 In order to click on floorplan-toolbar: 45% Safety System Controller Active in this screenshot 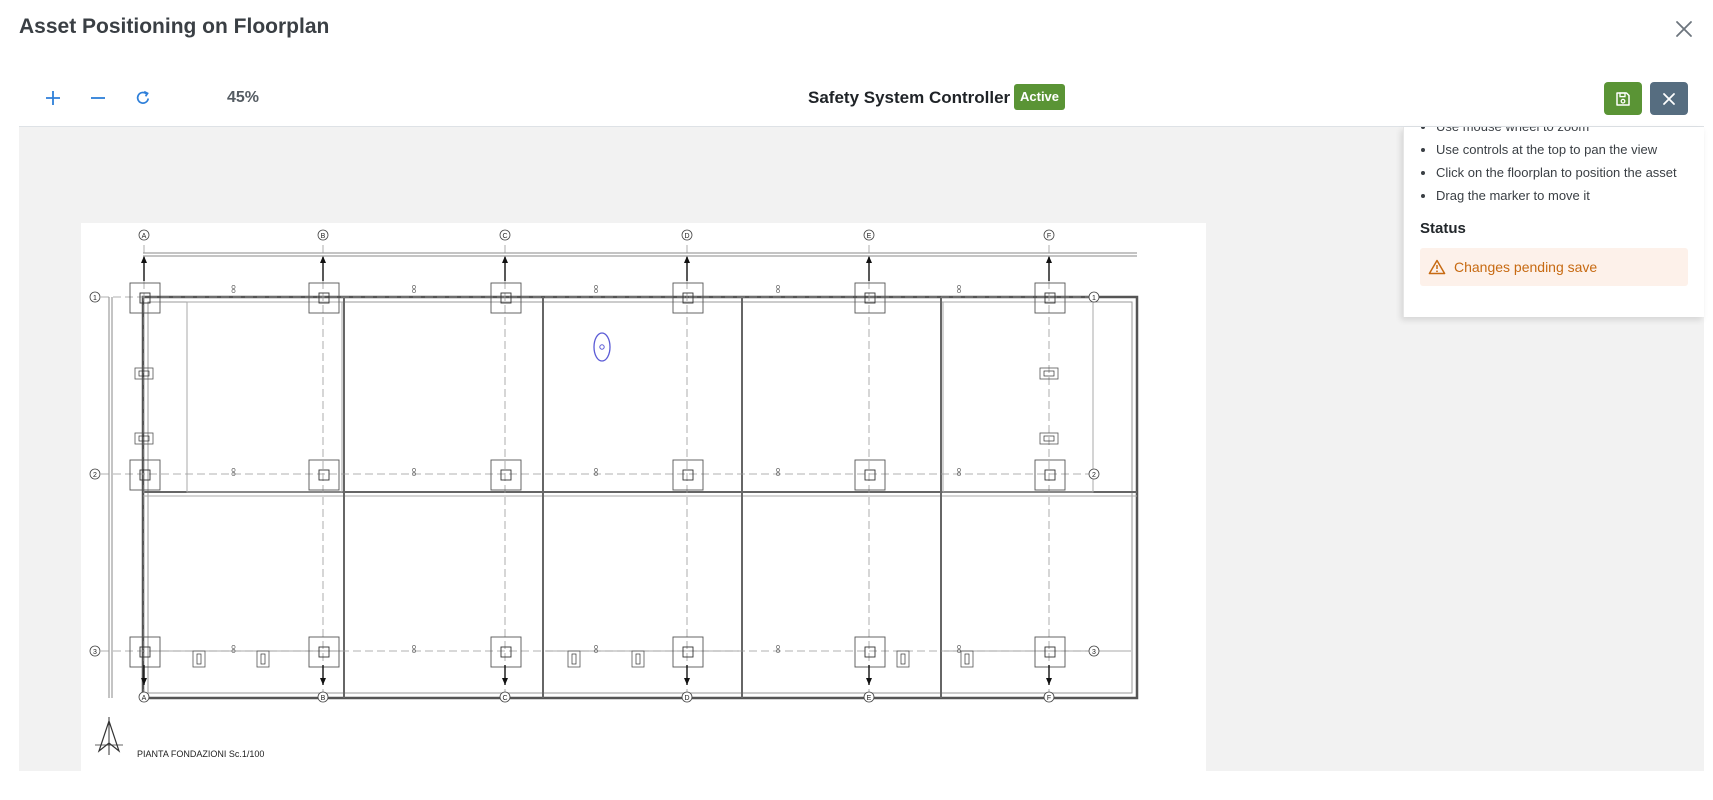, I will do `click(861, 98)`.